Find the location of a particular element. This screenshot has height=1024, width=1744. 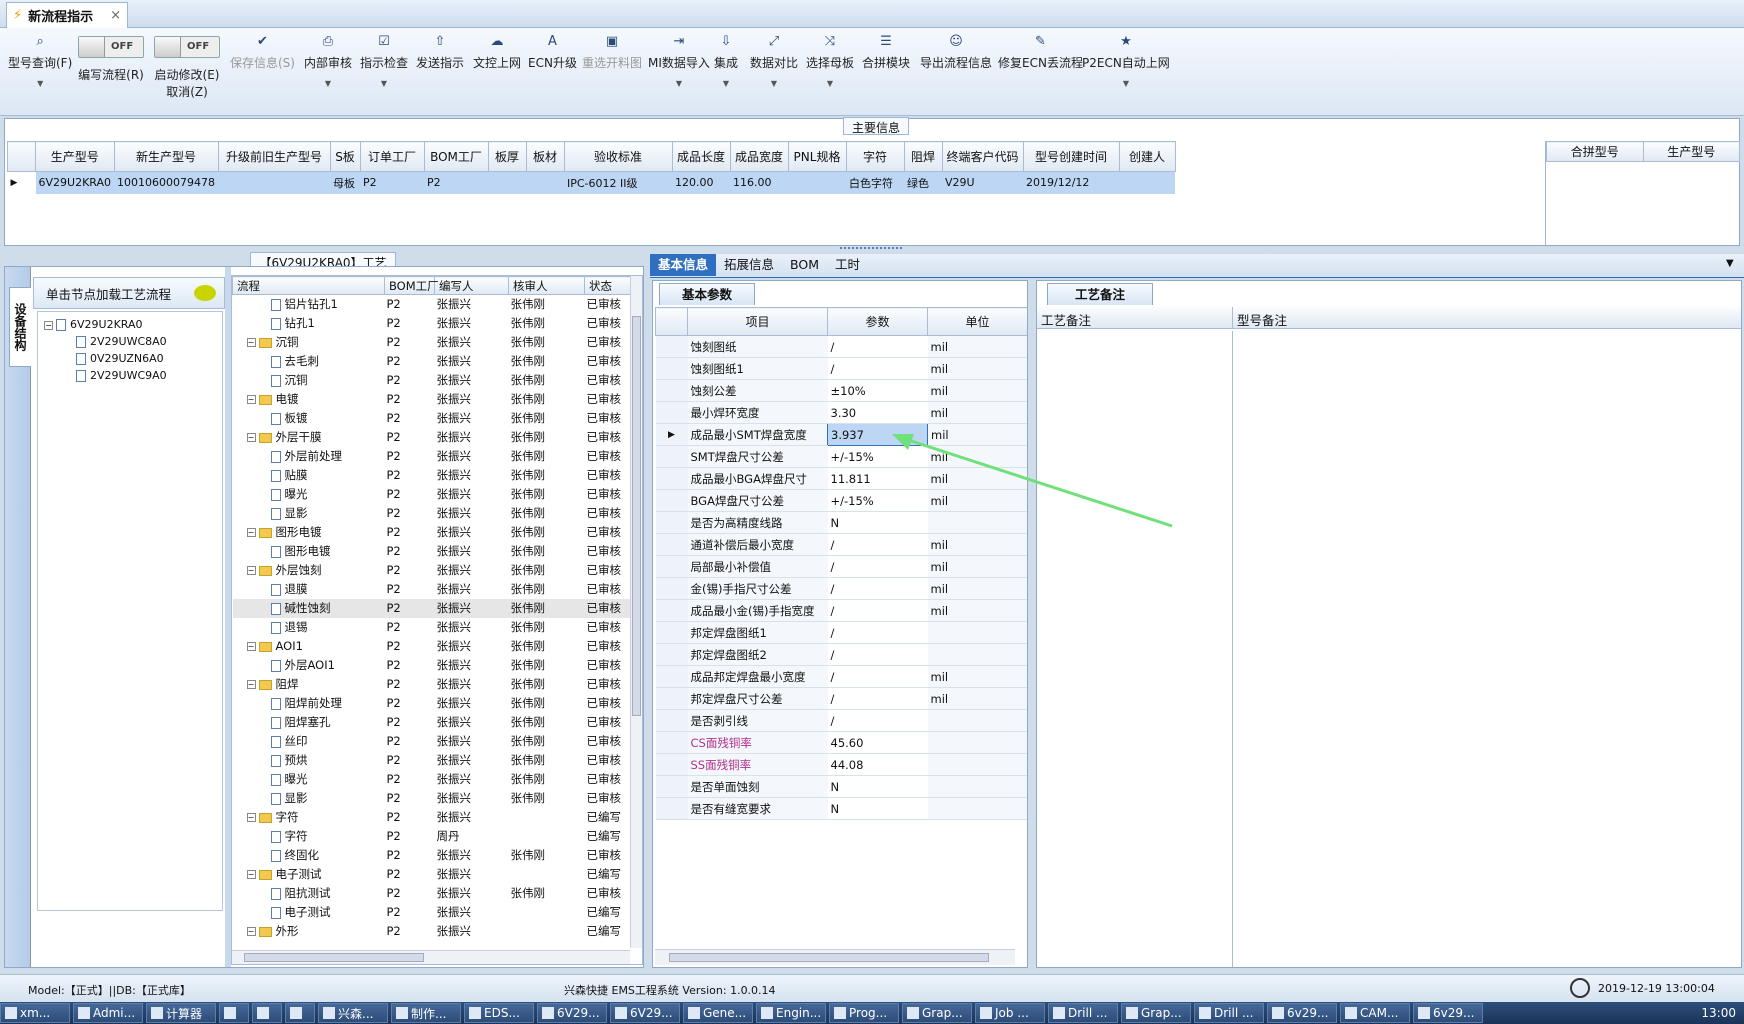

tree-node: 2V29UWC8A0 is located at coordinates (130, 341).